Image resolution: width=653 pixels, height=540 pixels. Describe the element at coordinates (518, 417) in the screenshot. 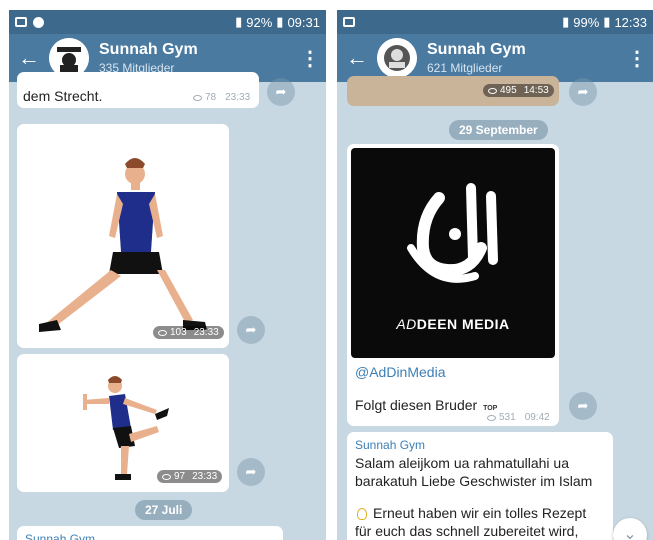

I see `message-meta: 531 09:42` at that location.